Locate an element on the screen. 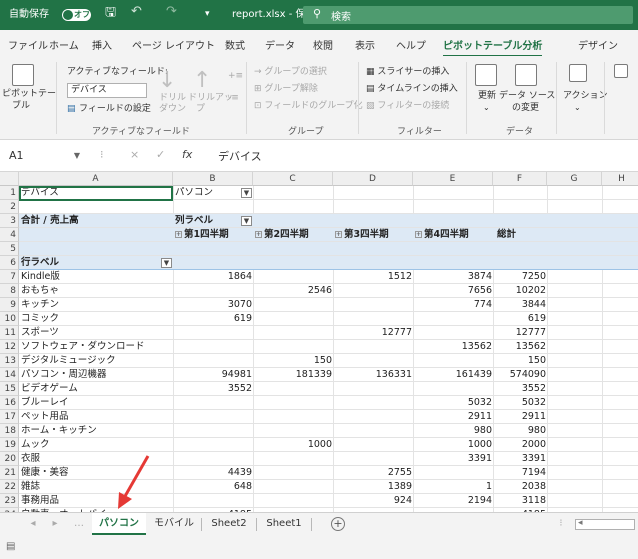 Image resolution: width=638 pixels, height=559 pixels. tab-help: ヘルプ is located at coordinates (411, 44).